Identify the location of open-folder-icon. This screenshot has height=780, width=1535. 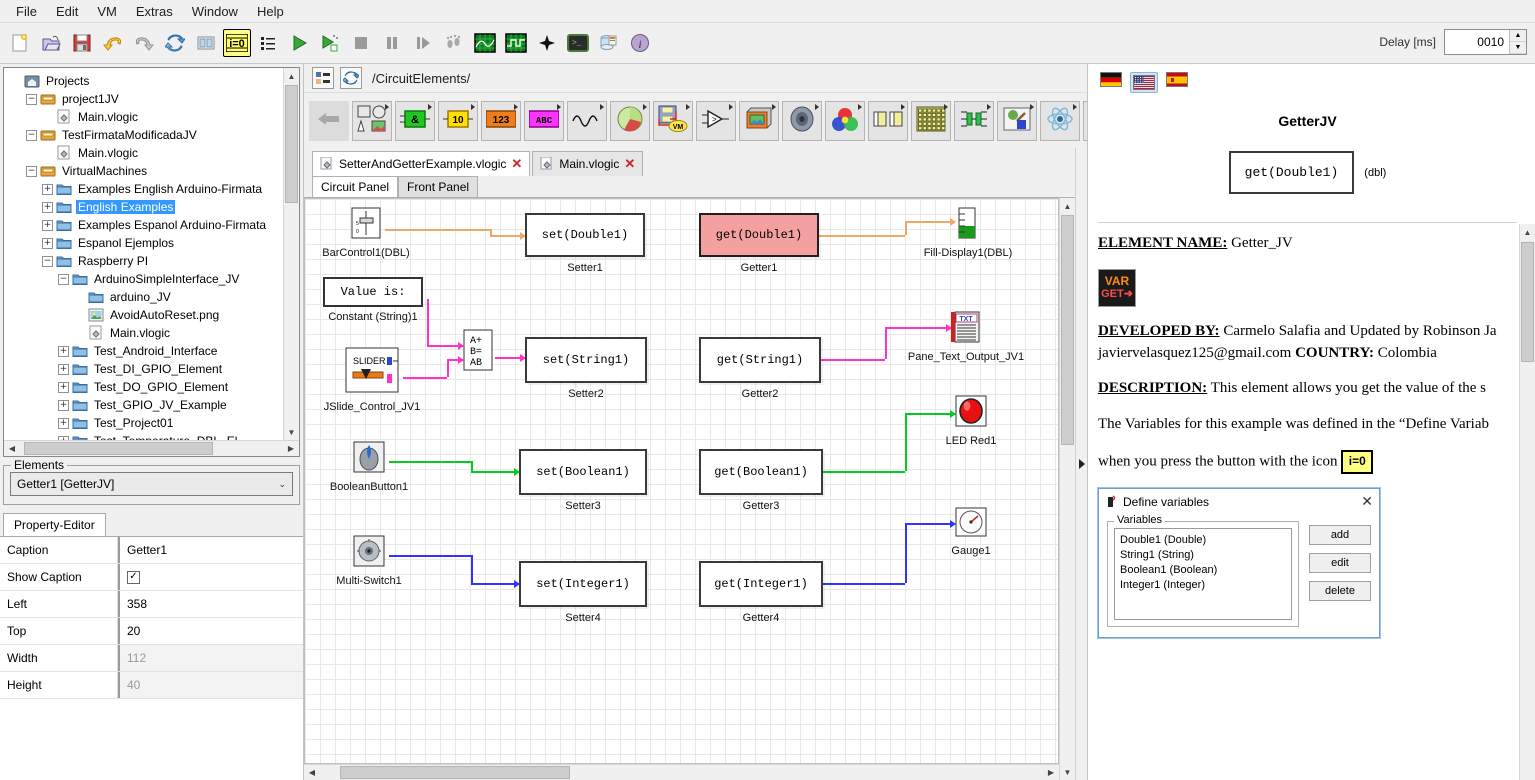
(51, 43).